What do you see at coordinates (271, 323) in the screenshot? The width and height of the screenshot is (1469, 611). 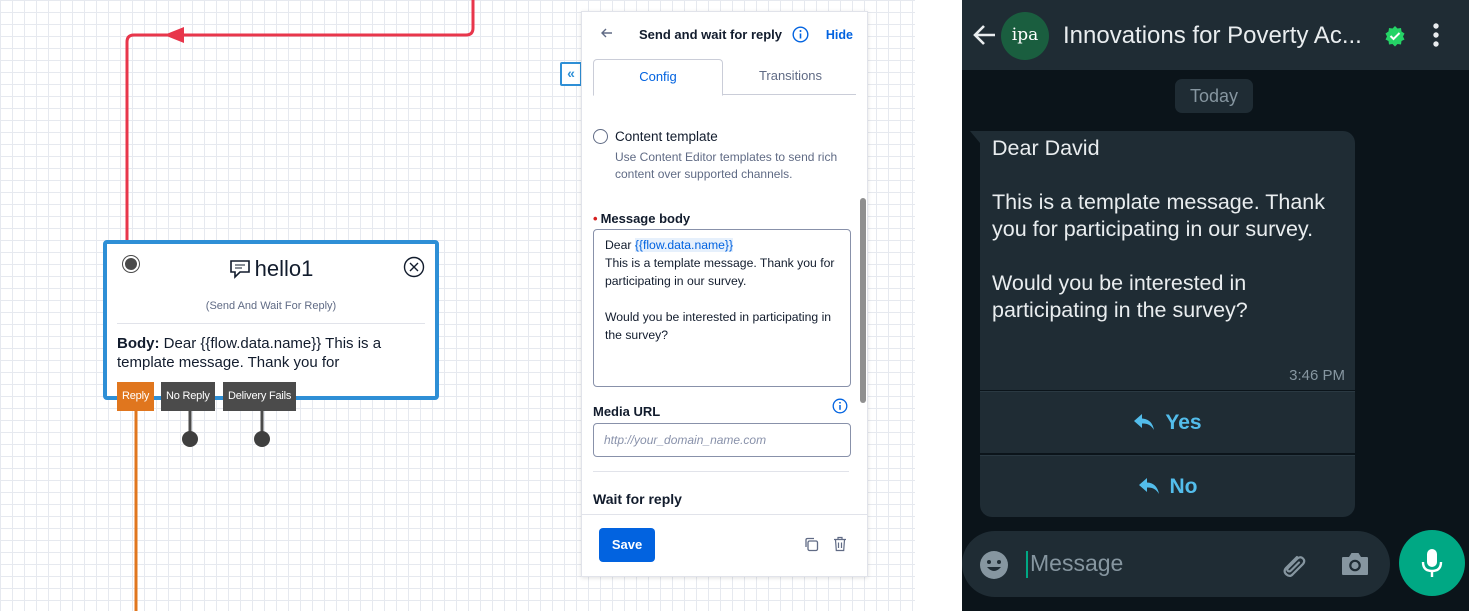 I see `widget-divider` at bounding box center [271, 323].